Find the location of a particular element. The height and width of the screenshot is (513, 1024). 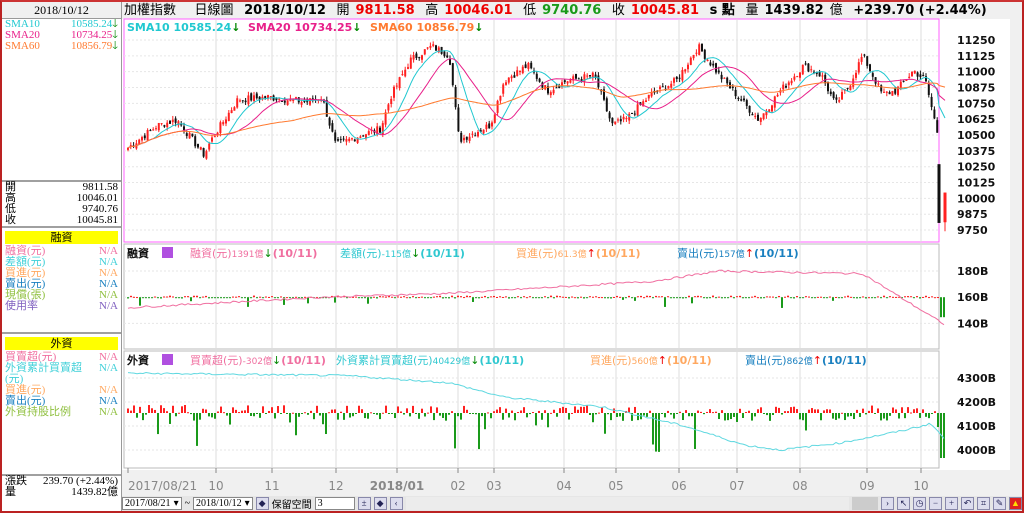

start-date-select: 2017/08/21 ▾ is located at coordinates (152, 503).